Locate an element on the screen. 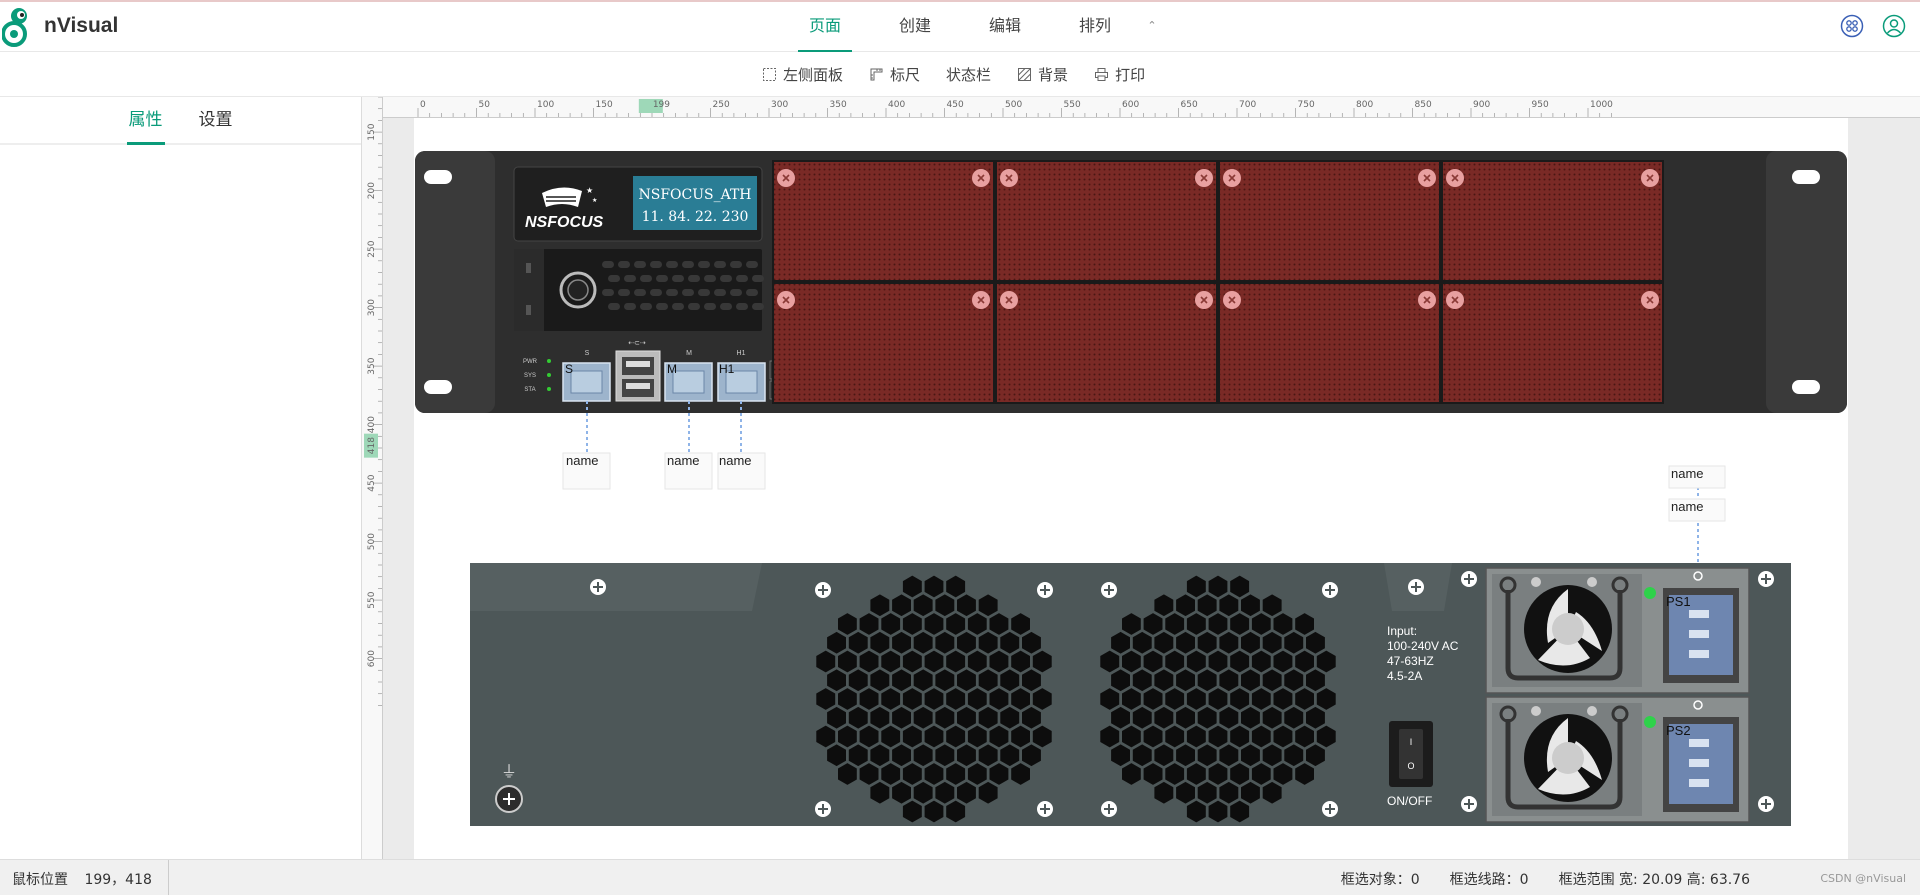 Image resolution: width=1920 pixels, height=895 pixels. collapse-toolbar-icon: ⌃ is located at coordinates (1152, 27).